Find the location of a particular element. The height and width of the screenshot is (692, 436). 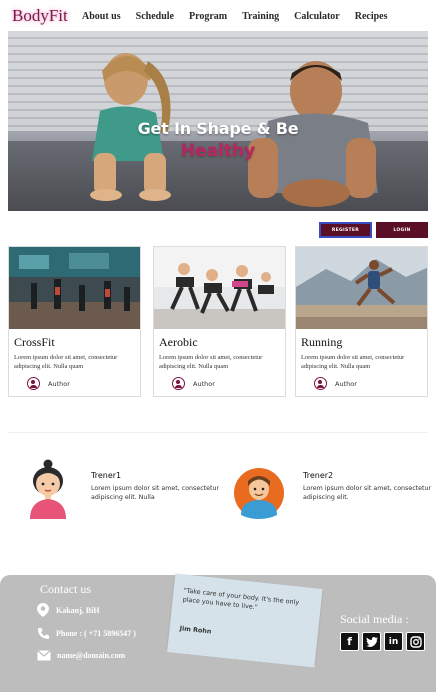

hero-subtitle: Healthy is located at coordinates (218, 151).